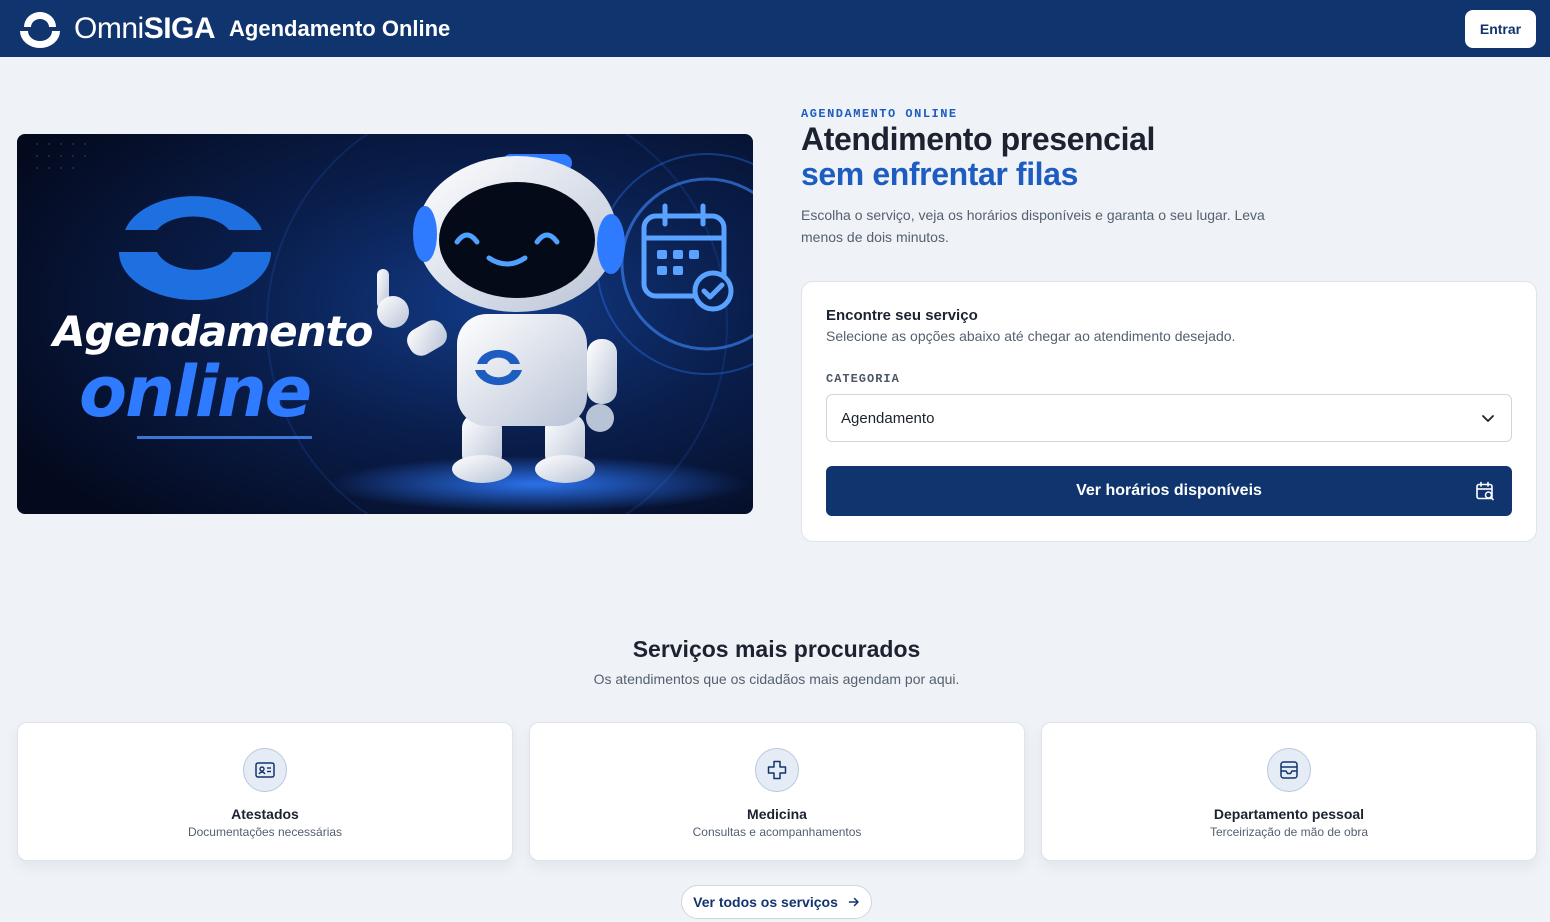 This screenshot has height=922, width=1550. I want to click on service-card-medicina: Medicina Consultas e acompanhamentos, so click(777, 791).